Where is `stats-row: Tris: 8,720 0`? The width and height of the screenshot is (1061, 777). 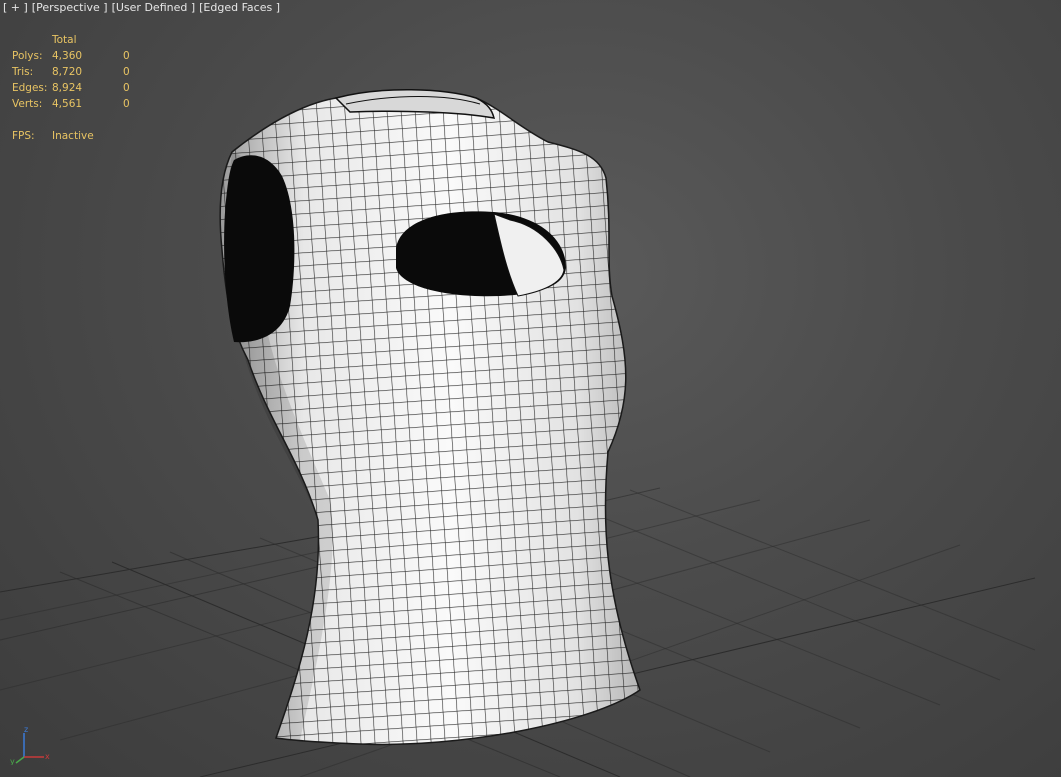 stats-row: Tris: 8,720 0 is located at coordinates (82, 72).